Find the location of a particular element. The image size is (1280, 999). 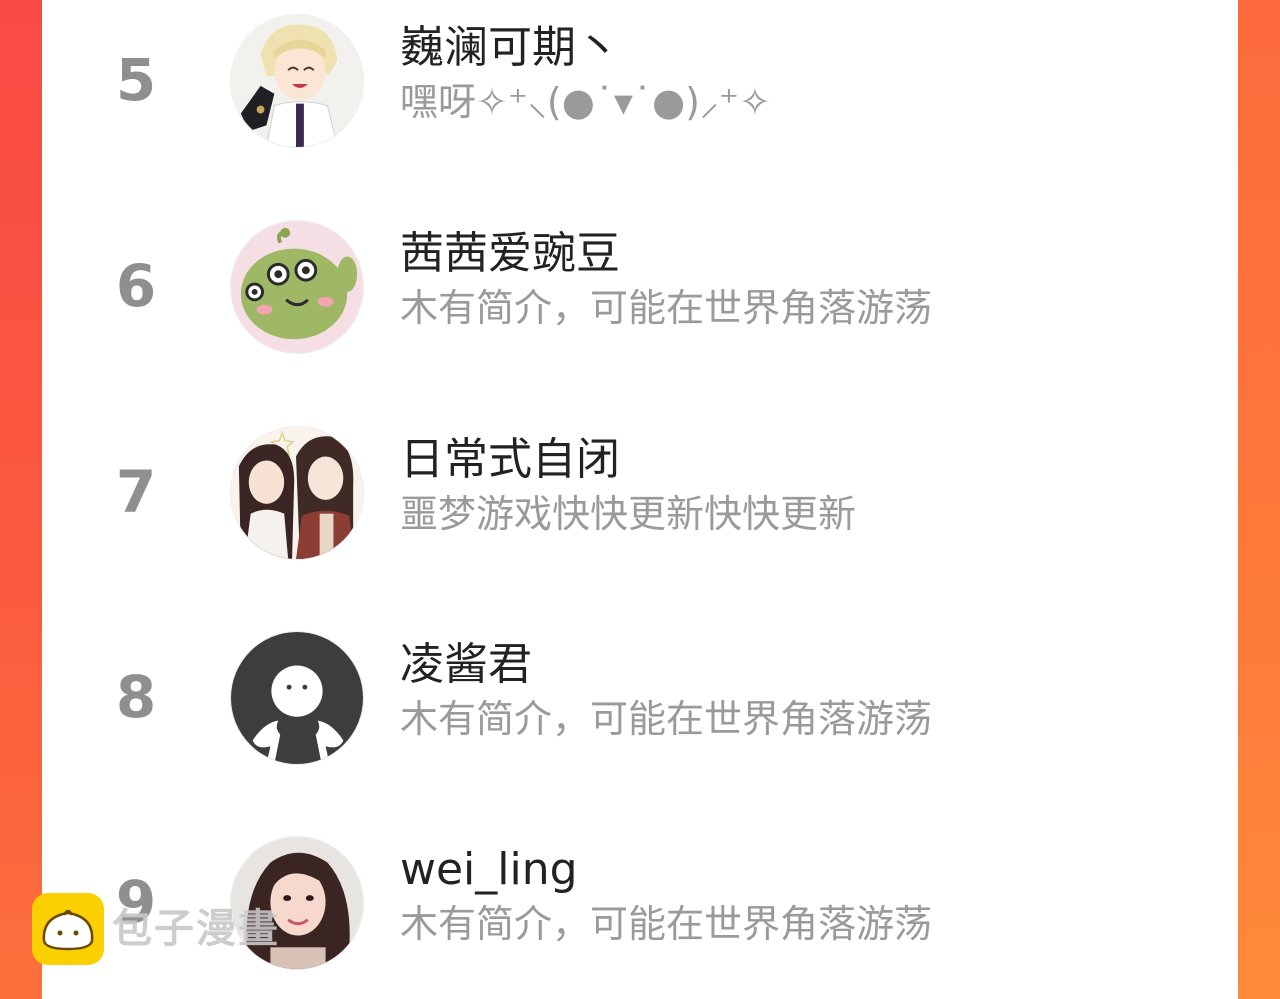

rank-number: 6 is located at coordinates (136, 286).